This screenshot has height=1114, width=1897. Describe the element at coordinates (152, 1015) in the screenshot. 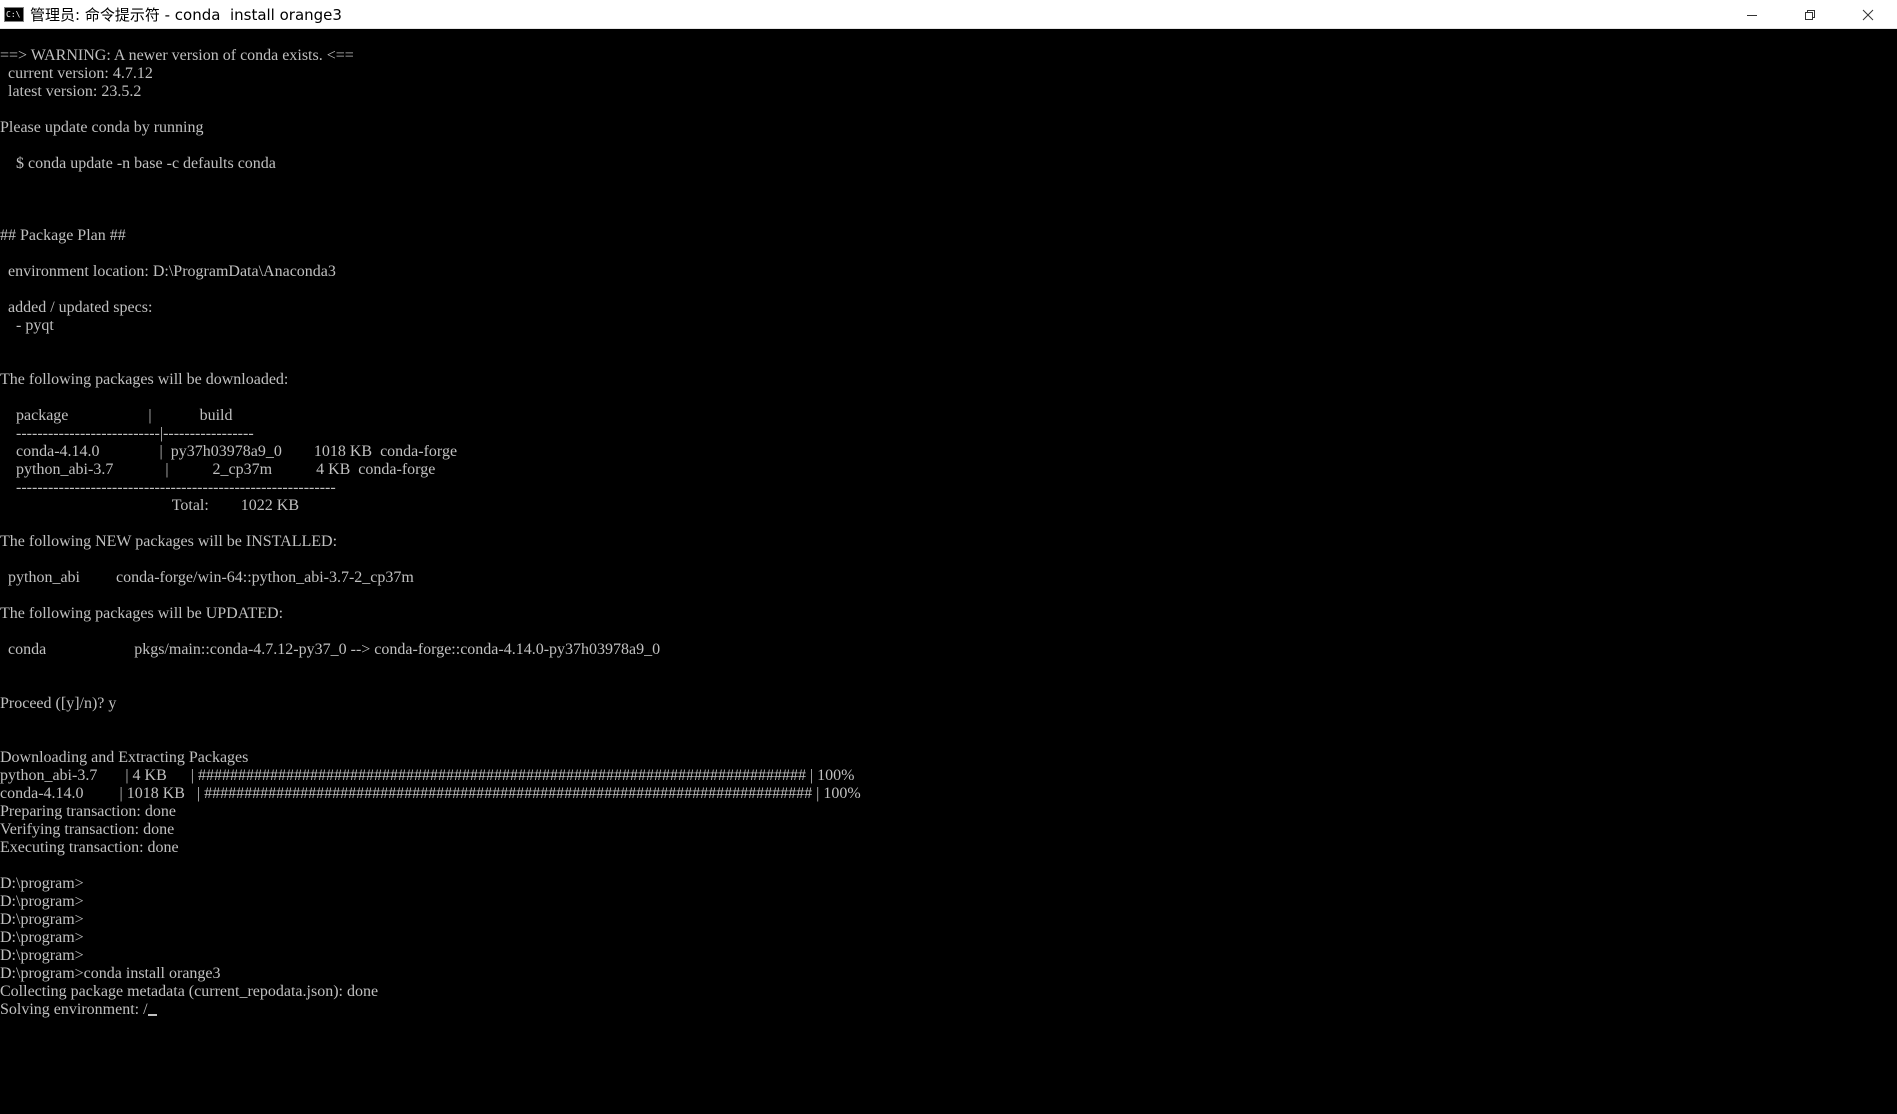

I see `text-cursor` at that location.